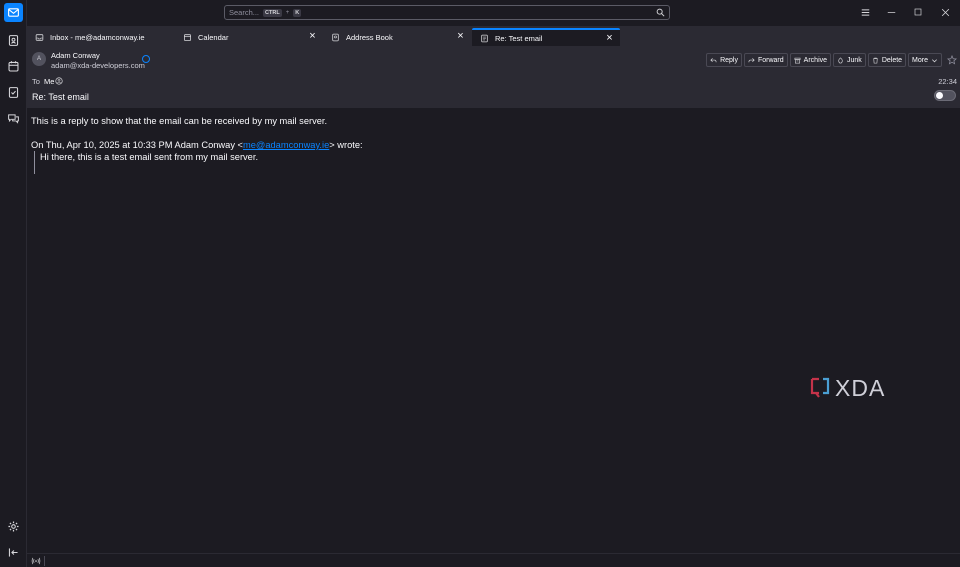  I want to click on more-button: More, so click(925, 60).